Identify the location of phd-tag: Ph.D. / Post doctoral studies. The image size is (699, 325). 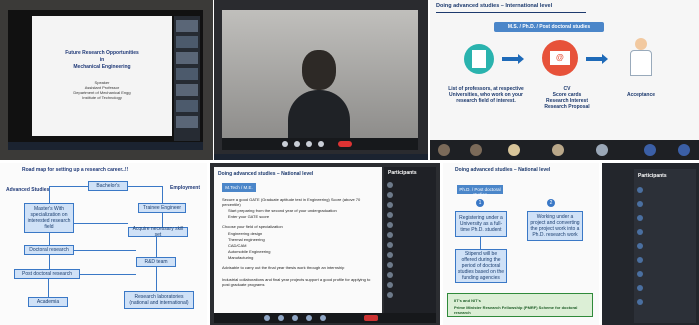
(480, 191).